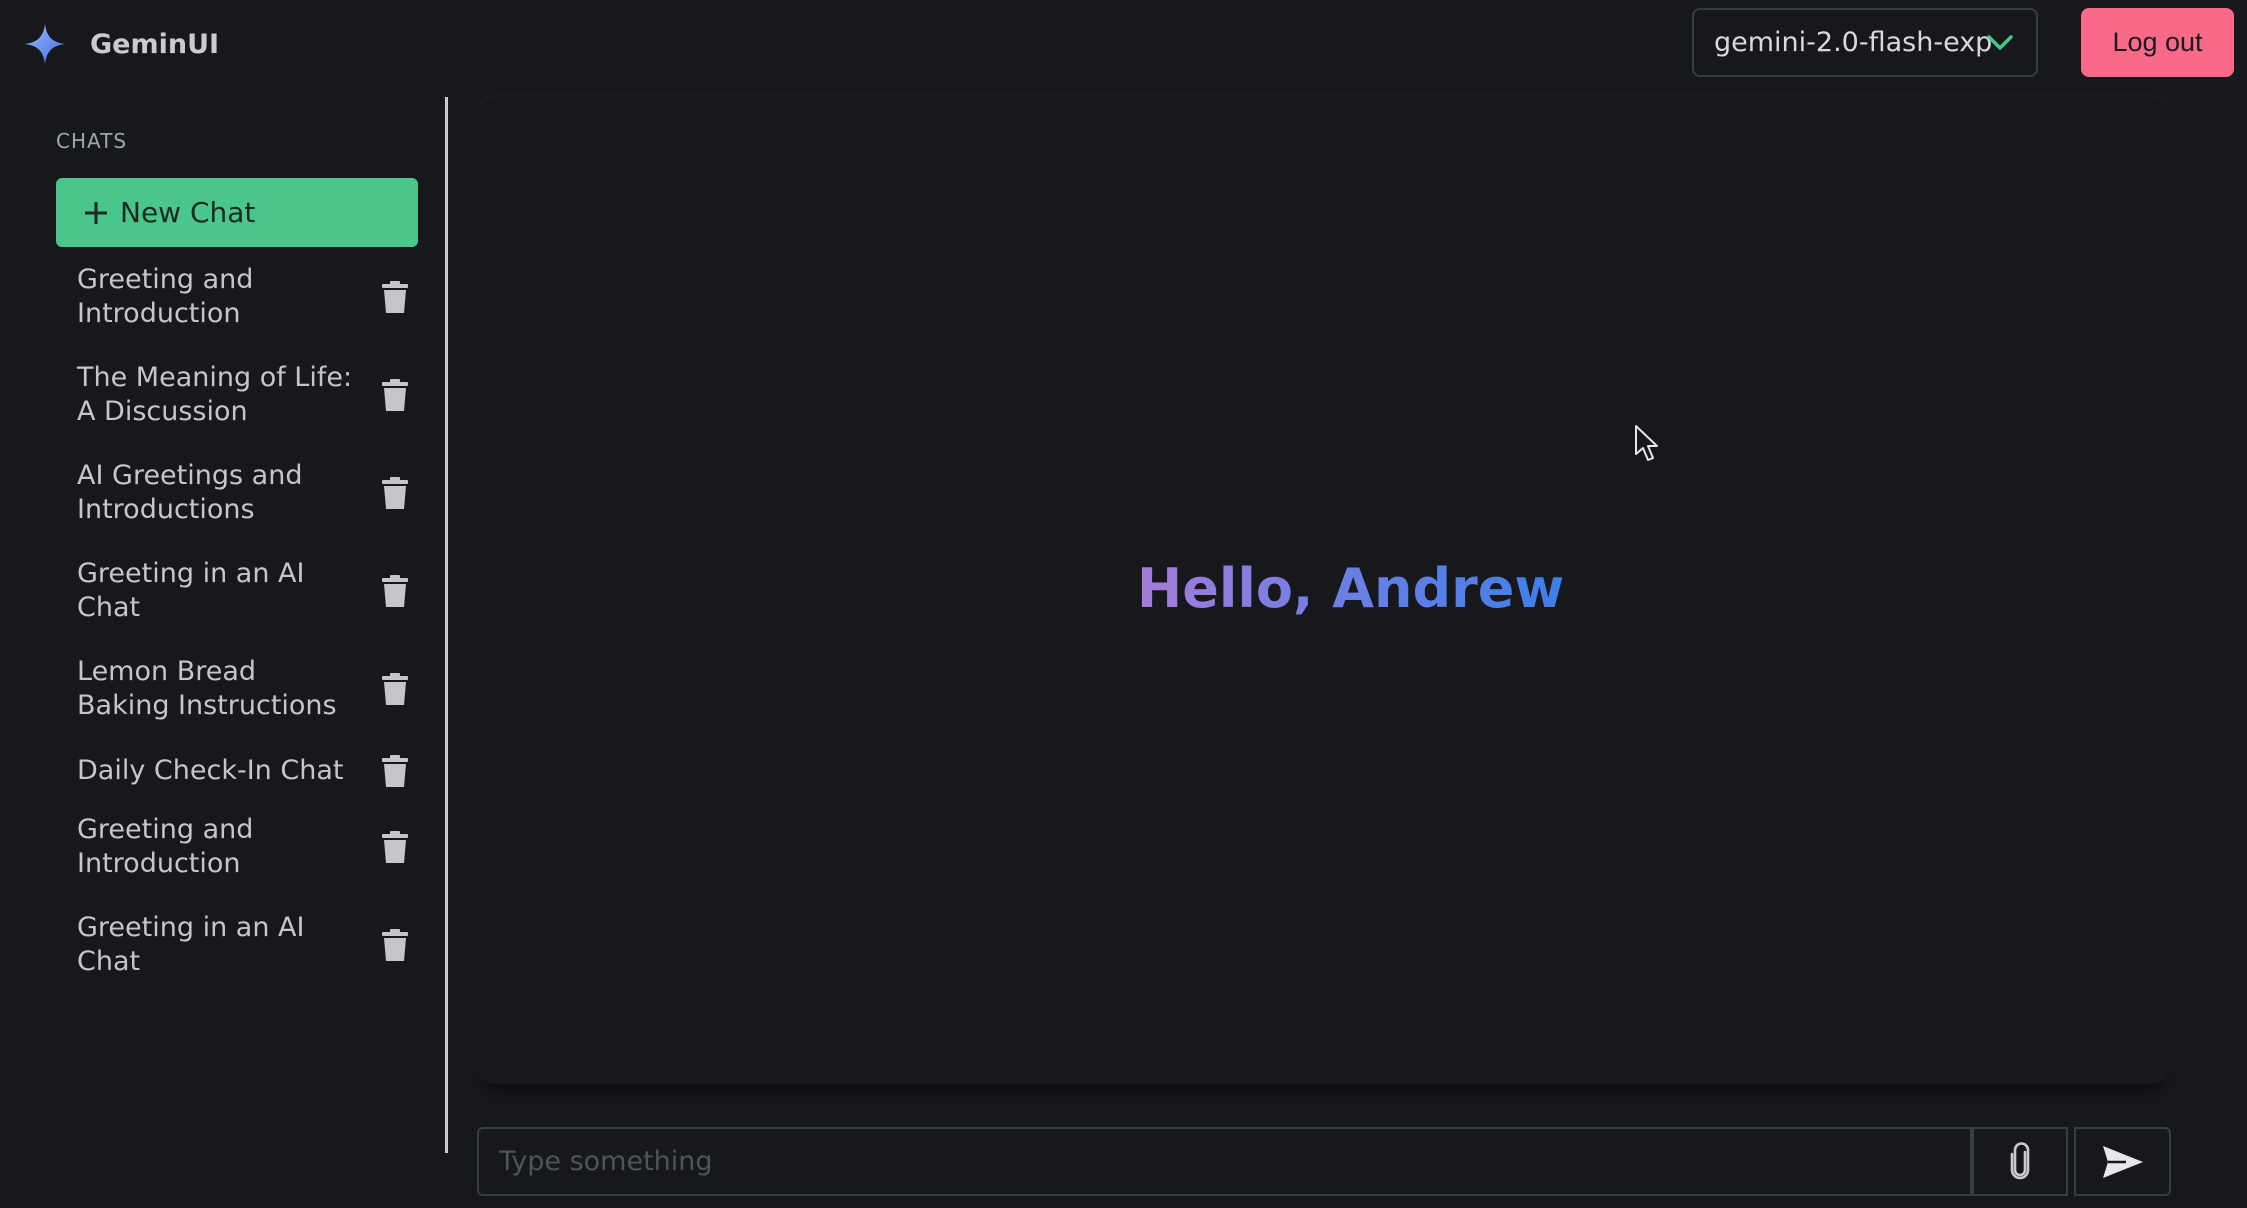 The width and height of the screenshot is (2247, 1208). I want to click on mouse-cursor-icon, so click(1646, 443).